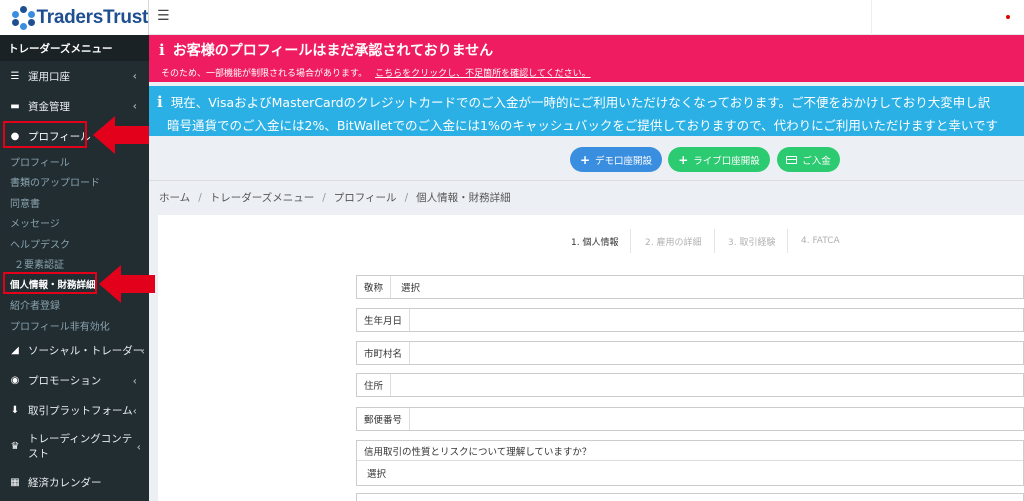 This screenshot has width=1024, height=501. Describe the element at coordinates (163, 16) in the screenshot. I see `hamburger-menu-icon: ☰` at that location.